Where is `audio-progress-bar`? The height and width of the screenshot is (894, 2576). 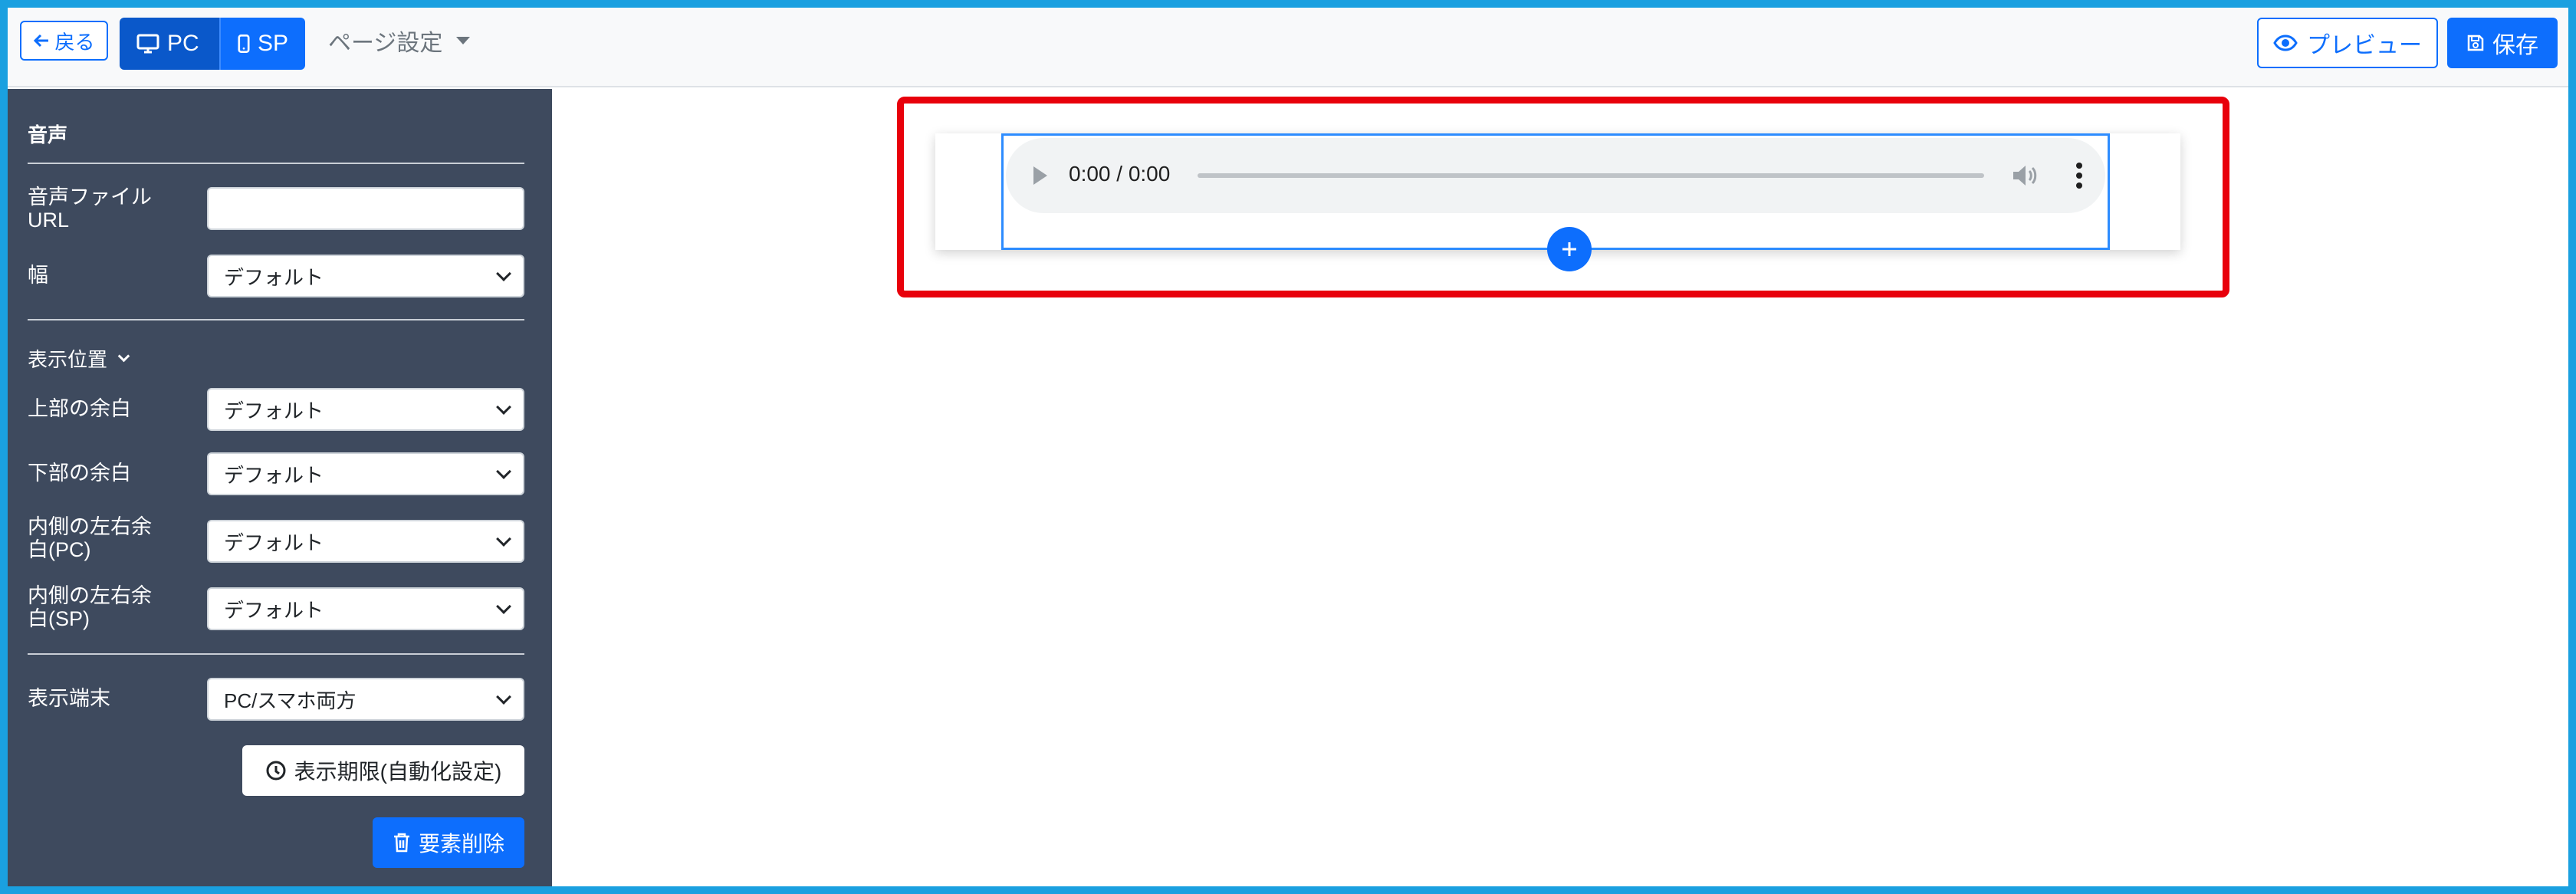
audio-progress-bar is located at coordinates (1591, 175).